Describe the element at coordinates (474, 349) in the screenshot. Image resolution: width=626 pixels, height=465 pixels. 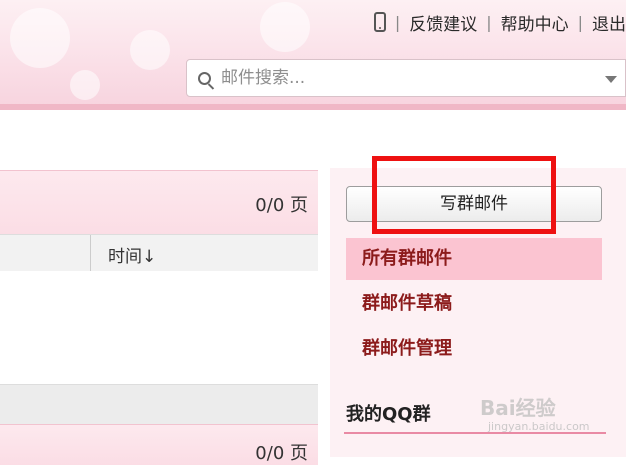
I see `sidebar-item-group-mail-manage: 群邮件管理` at that location.